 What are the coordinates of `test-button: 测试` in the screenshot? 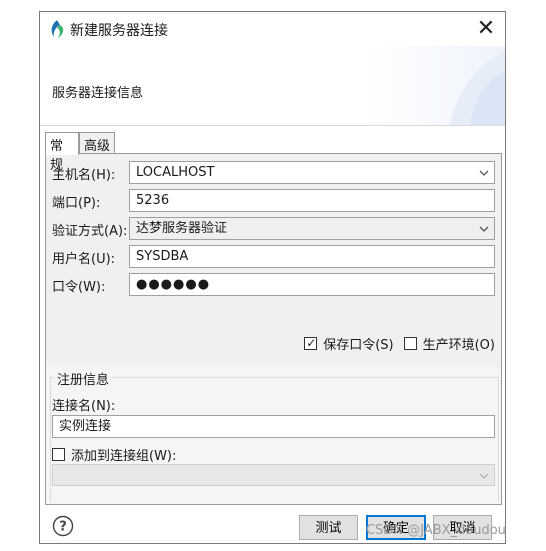 It's located at (328, 527).